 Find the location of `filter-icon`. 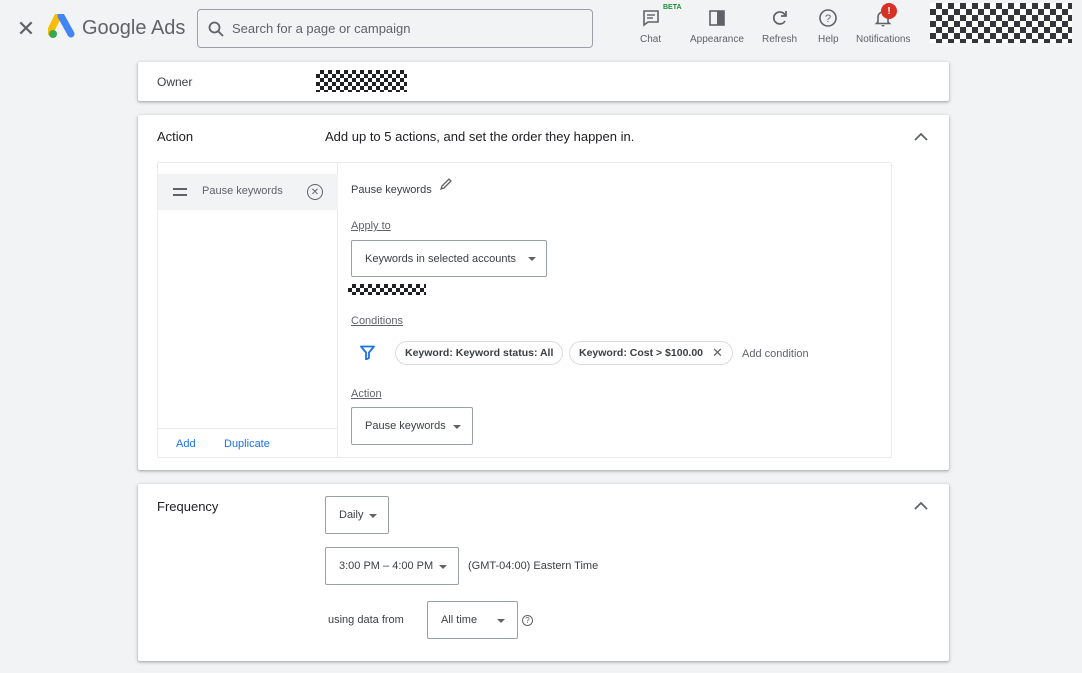

filter-icon is located at coordinates (367, 355).